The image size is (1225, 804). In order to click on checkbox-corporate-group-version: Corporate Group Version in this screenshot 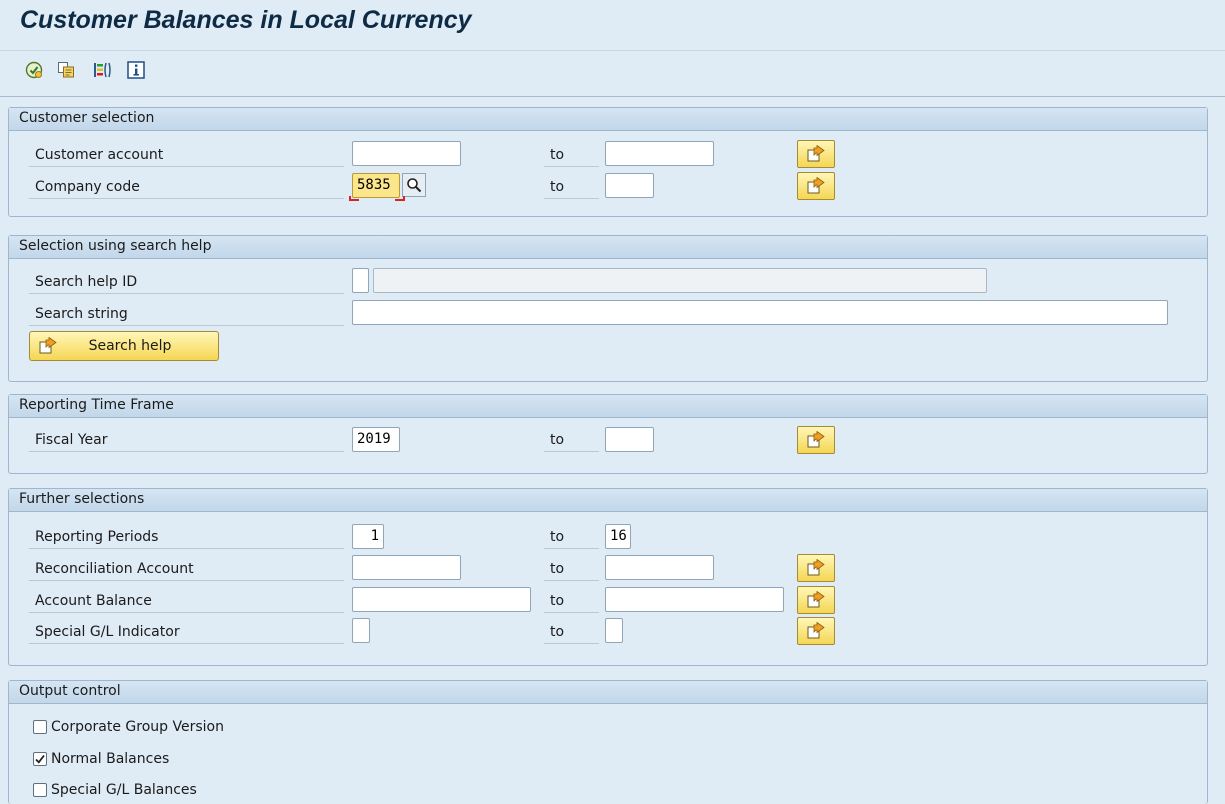, I will do `click(128, 727)`.